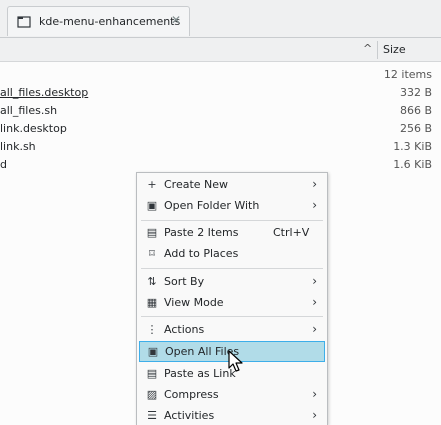  I want to click on tab-kde-menu-enhancements: kde-menu-enhancements ✕, so click(98, 21).